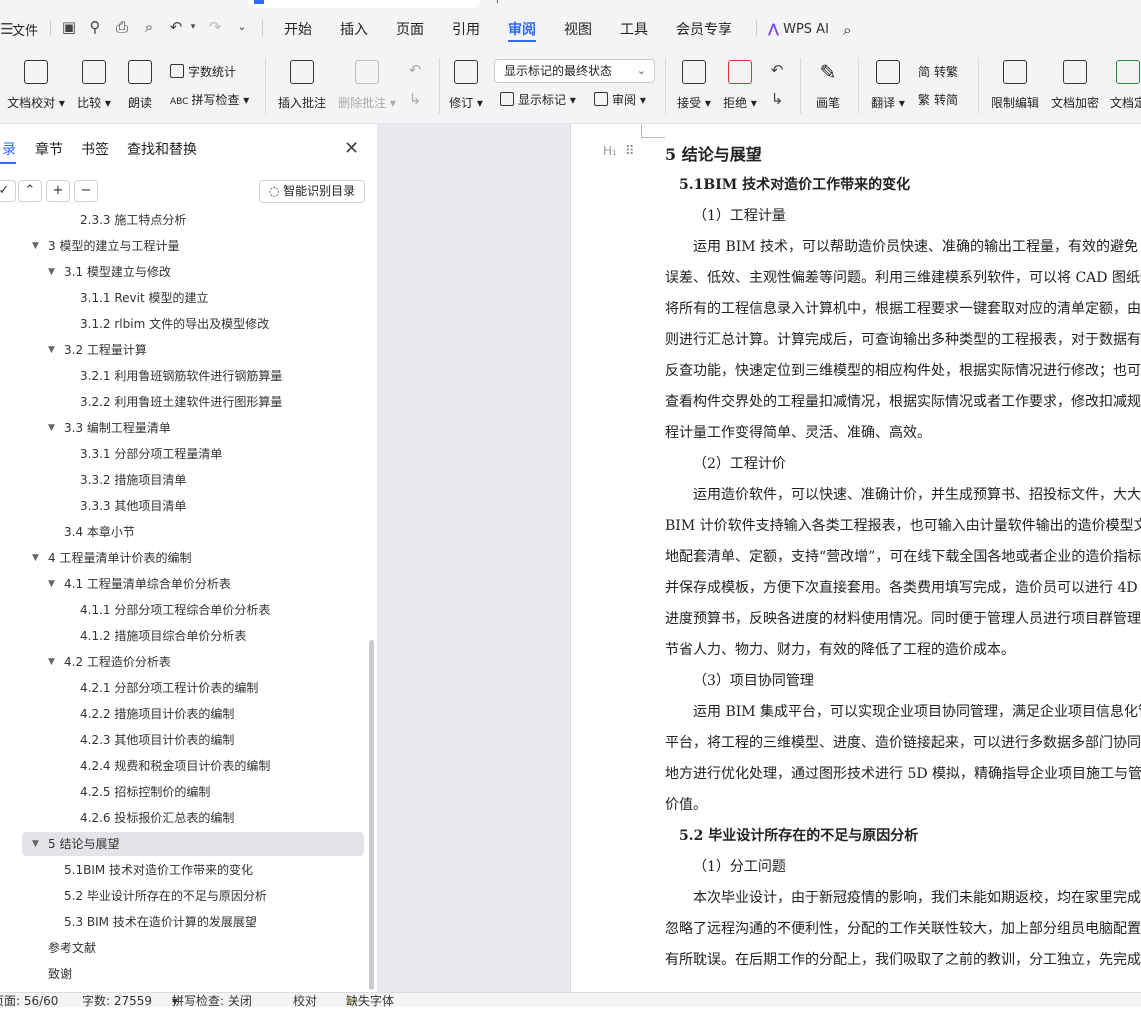 This screenshot has height=1009, width=1141. What do you see at coordinates (184, 740) in the screenshot?
I see `toc-item: 4.2.3 其他项目计价表的编制` at bounding box center [184, 740].